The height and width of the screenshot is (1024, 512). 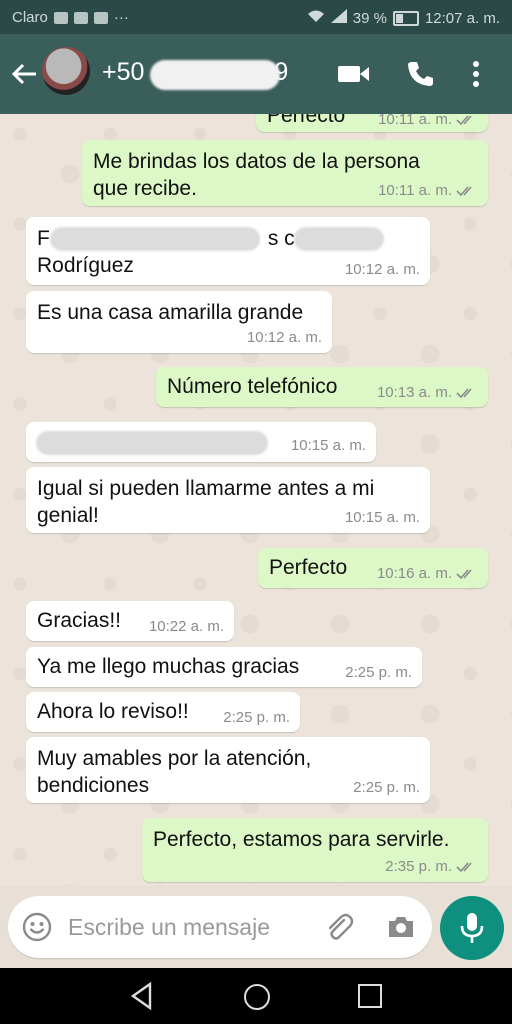 I want to click on wifi-icon, so click(x=316, y=18).